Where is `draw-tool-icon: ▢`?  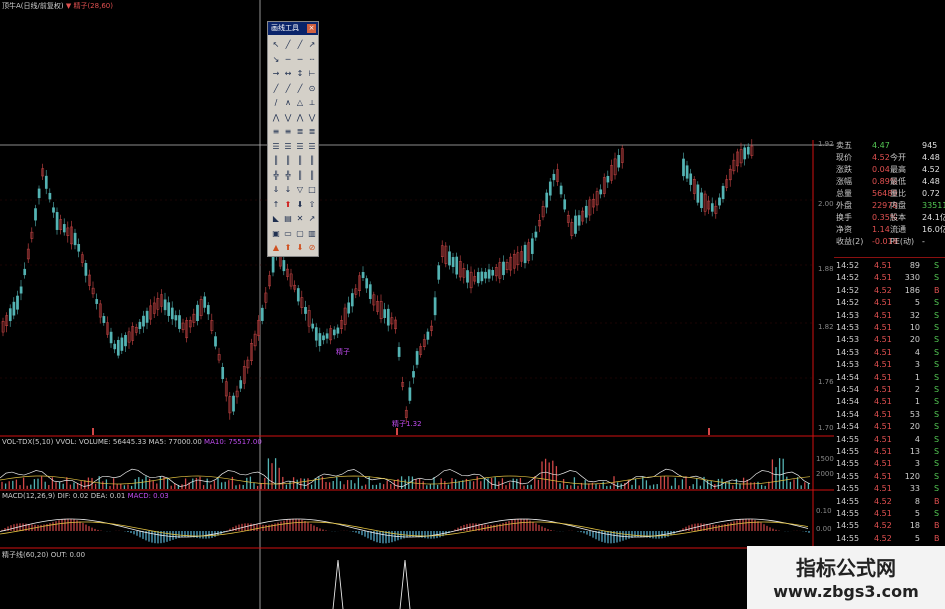
draw-tool-icon: ▢ is located at coordinates (300, 234).